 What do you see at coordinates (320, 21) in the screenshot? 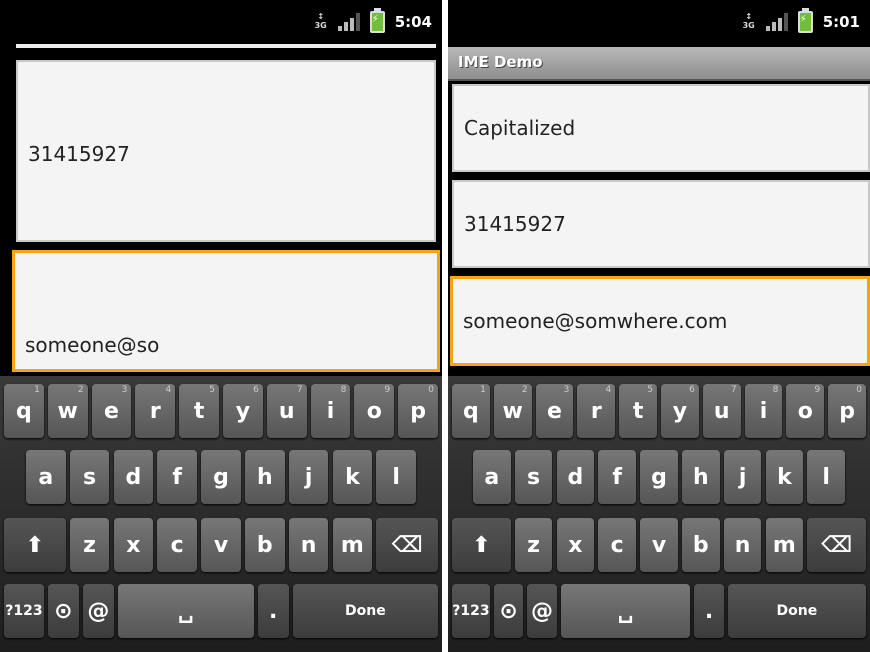
I see `data-3g-icon: ↕ 3G` at bounding box center [320, 21].